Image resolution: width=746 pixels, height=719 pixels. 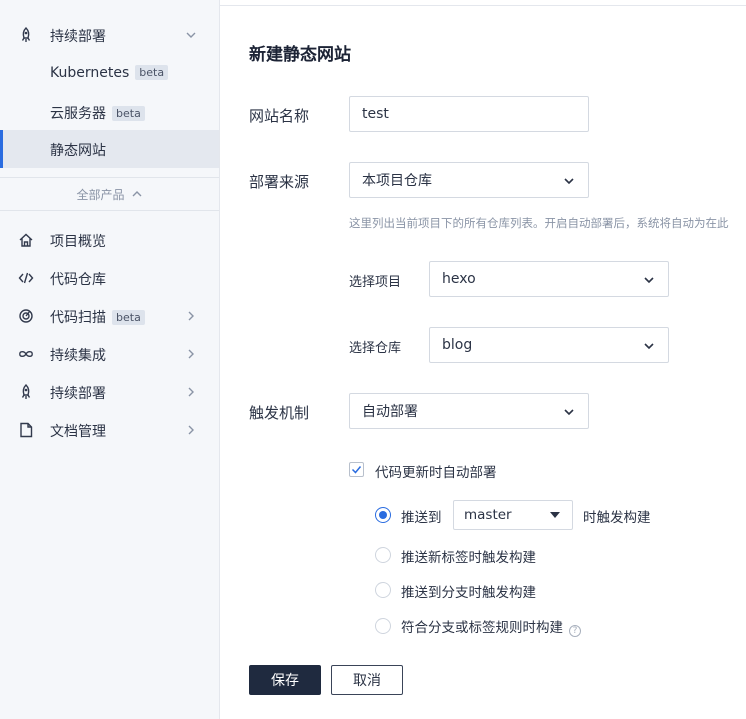 I want to click on help-icon: ?, so click(x=575, y=631).